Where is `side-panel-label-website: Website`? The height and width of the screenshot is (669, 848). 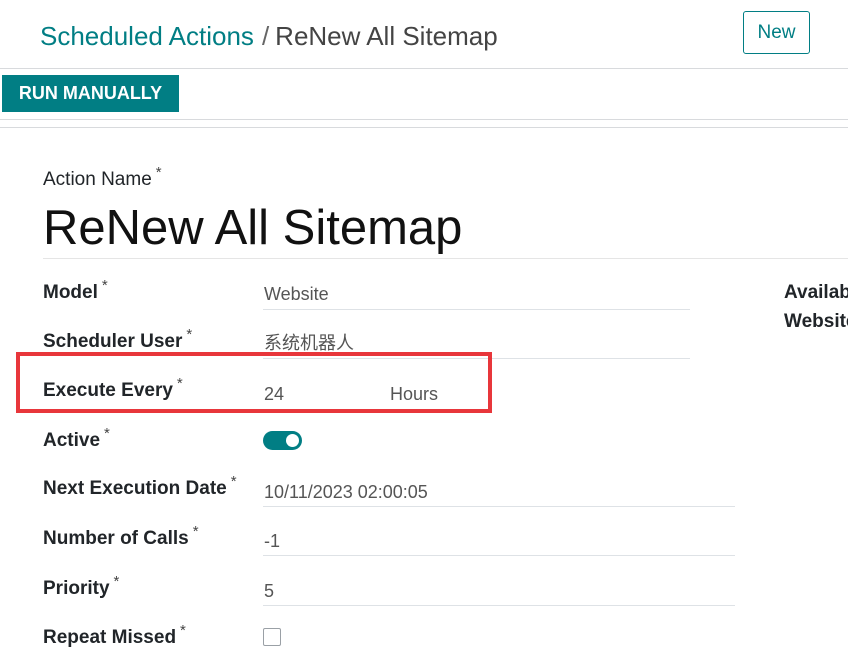 side-panel-label-website: Website is located at coordinates (816, 321).